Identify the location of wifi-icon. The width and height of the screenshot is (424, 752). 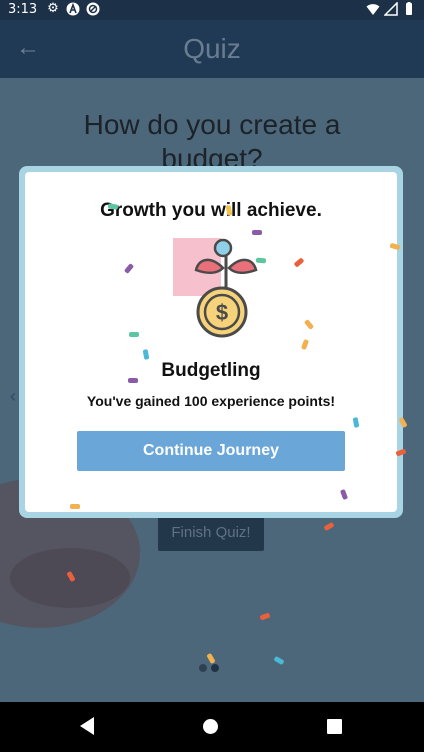
(373, 9).